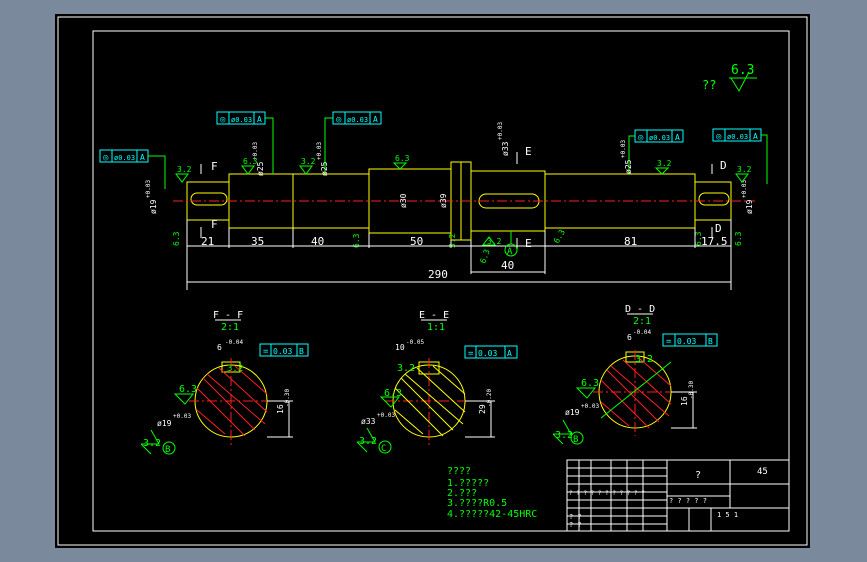 The height and width of the screenshot is (562, 867). Describe the element at coordinates (656, 151) in the screenshot. I see `tolerance-frame-right-1: ◎ ø0.03 A` at that location.